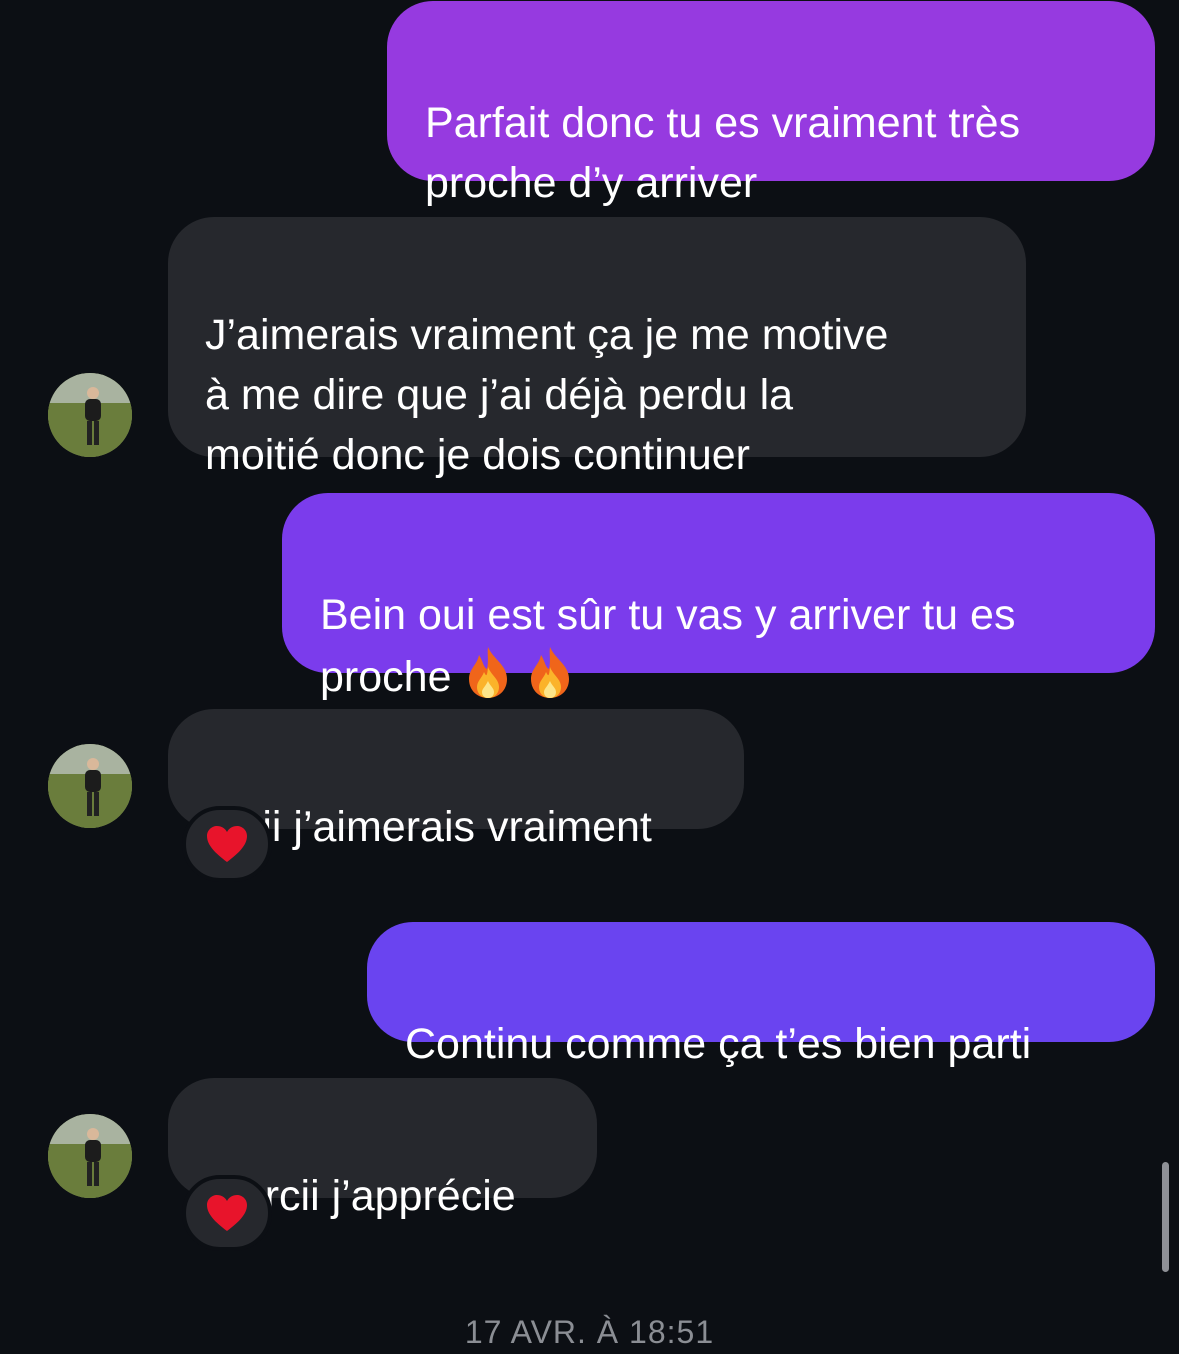  I want to click on timestamp: 17 AVR. À 18:51, so click(589, 1332).